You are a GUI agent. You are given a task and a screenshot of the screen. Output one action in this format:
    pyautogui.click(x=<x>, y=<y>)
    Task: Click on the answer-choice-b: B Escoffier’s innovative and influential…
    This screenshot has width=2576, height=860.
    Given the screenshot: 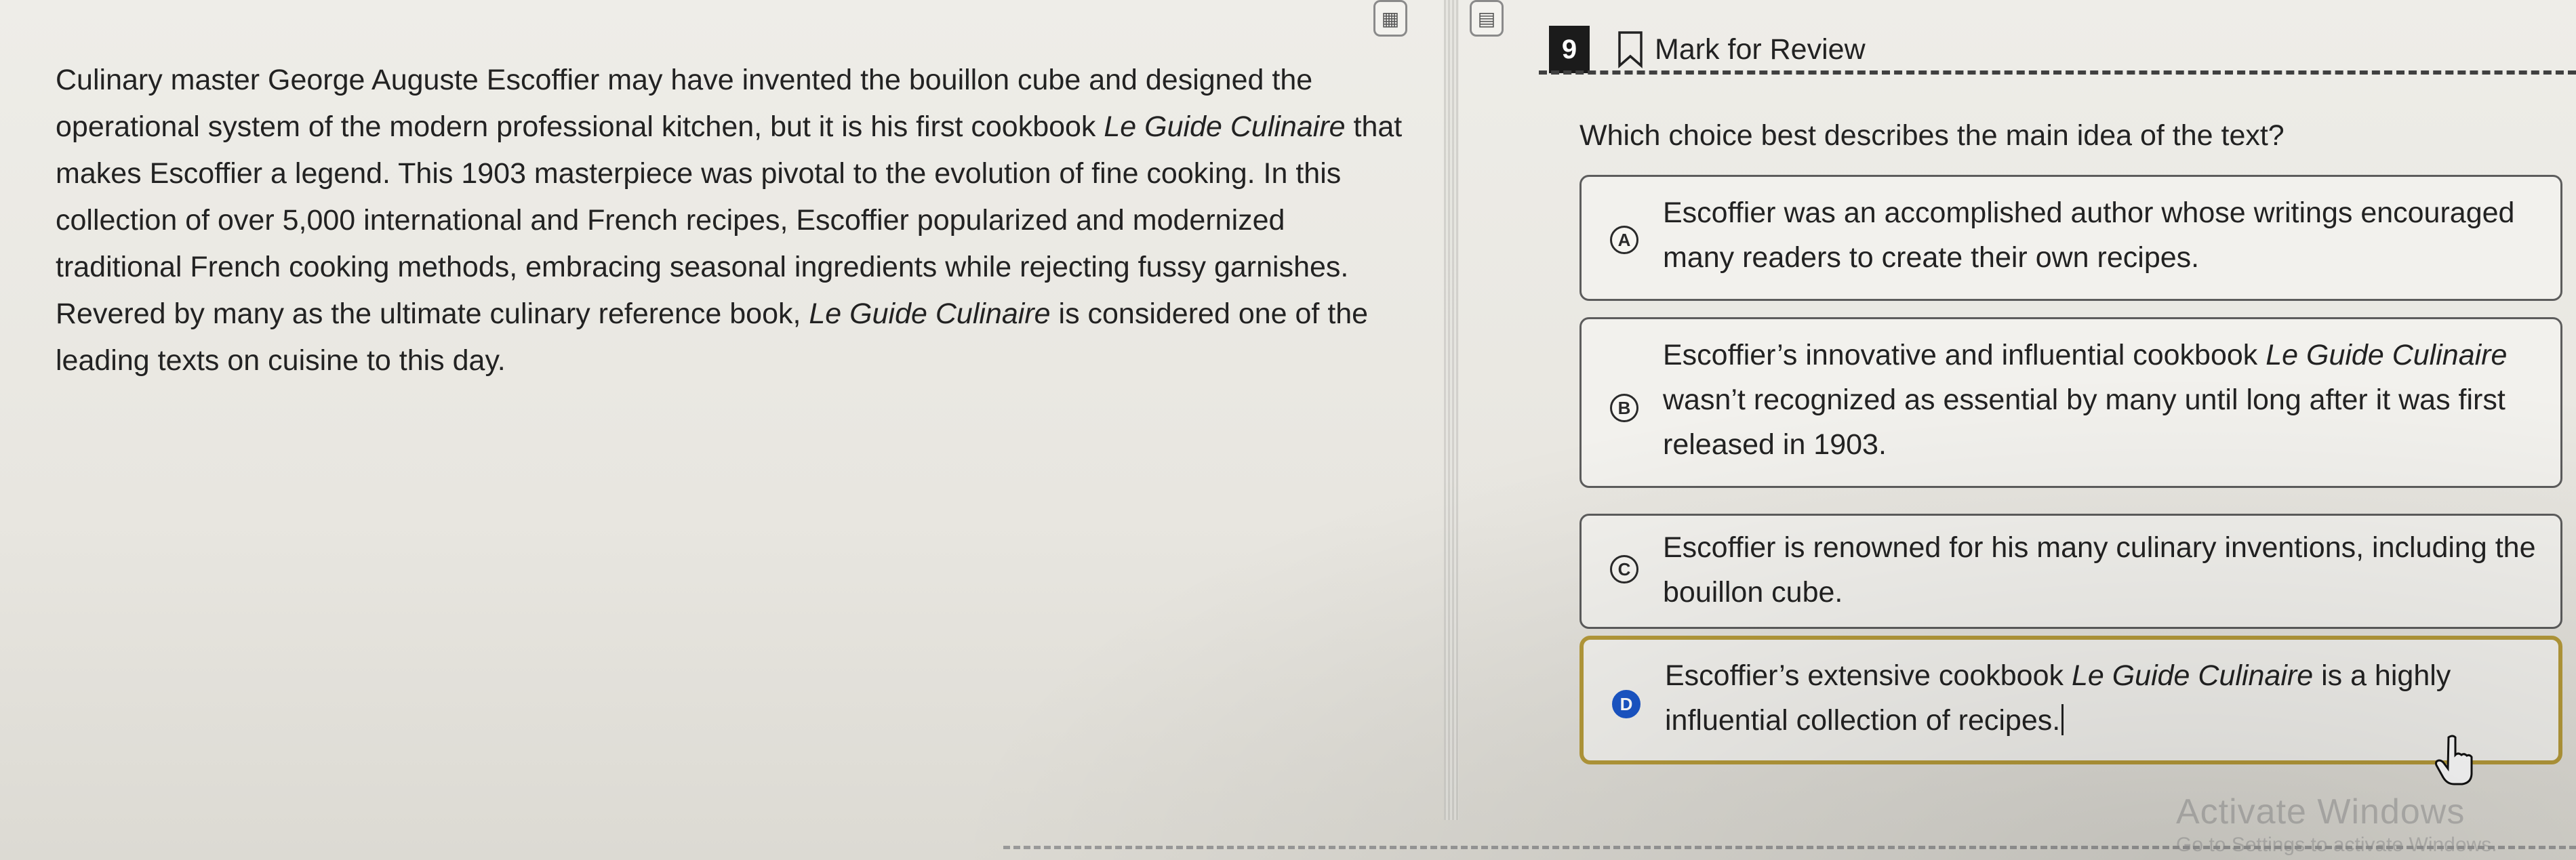 What is the action you would take?
    pyautogui.click(x=2070, y=402)
    